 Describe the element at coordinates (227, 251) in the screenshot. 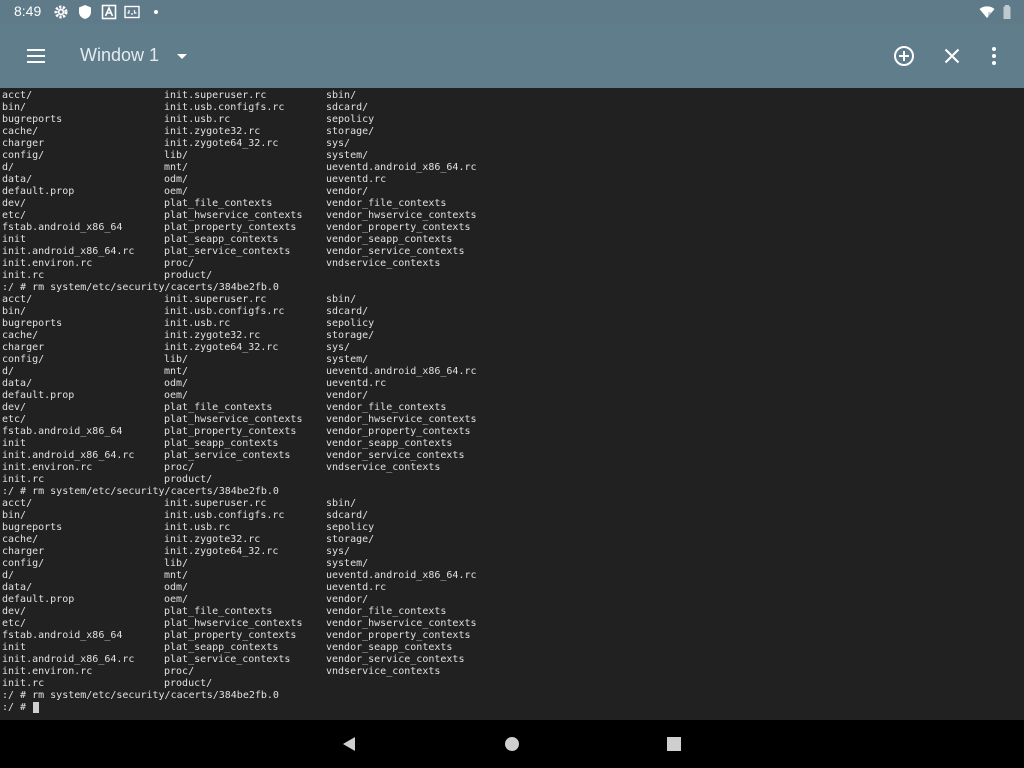

I see `terminal-listing-entry: plat_service_contexts` at that location.